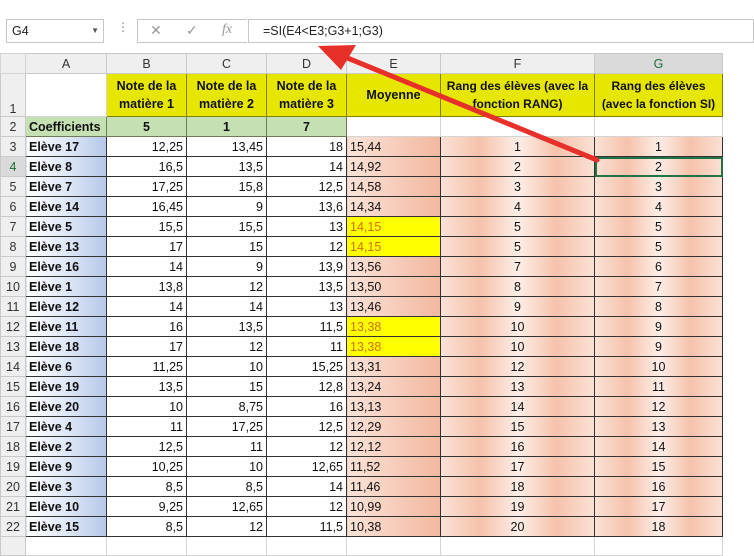  Describe the element at coordinates (658, 186) in the screenshot. I see `rang-si-cell: 3` at that location.